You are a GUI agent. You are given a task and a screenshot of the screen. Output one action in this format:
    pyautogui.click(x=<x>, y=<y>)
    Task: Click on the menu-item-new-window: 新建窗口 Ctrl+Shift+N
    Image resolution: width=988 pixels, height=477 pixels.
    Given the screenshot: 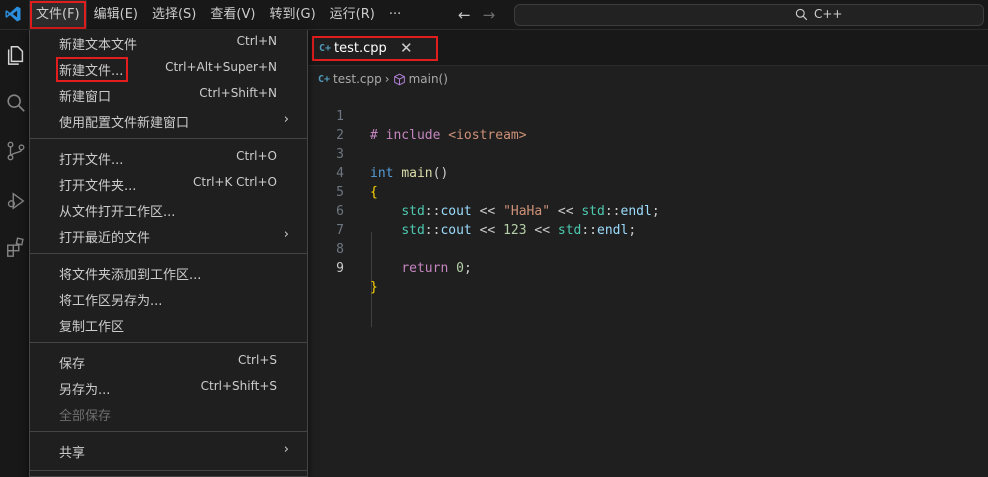 What is the action you would take?
    pyautogui.click(x=168, y=95)
    